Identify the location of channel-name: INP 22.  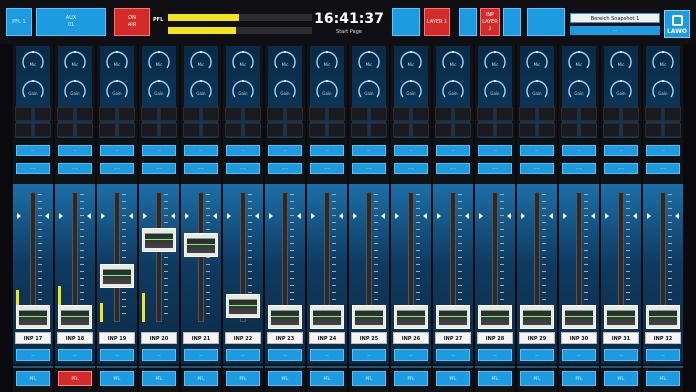
(243, 338).